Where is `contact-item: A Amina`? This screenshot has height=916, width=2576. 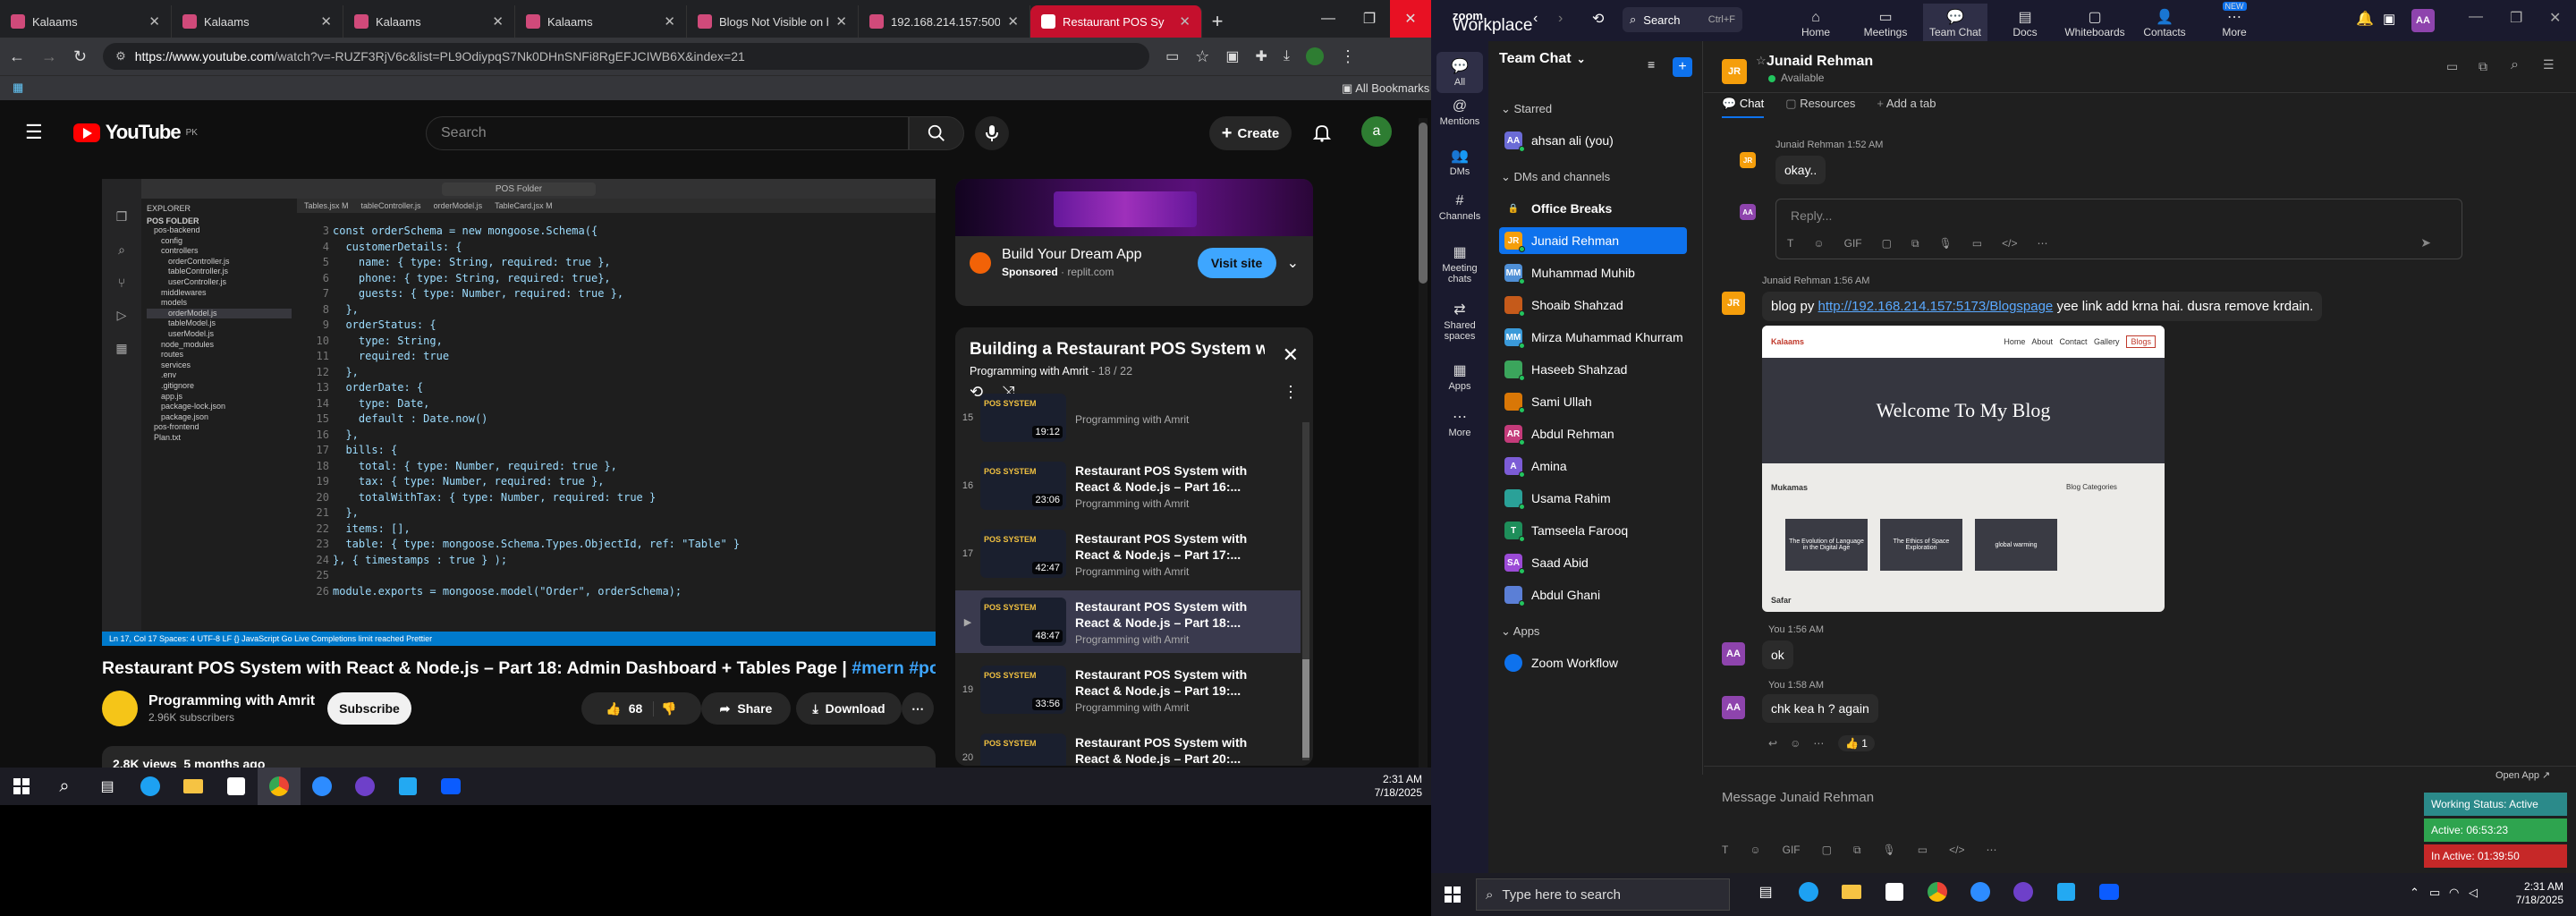
contact-item: A Amina is located at coordinates (1593, 466).